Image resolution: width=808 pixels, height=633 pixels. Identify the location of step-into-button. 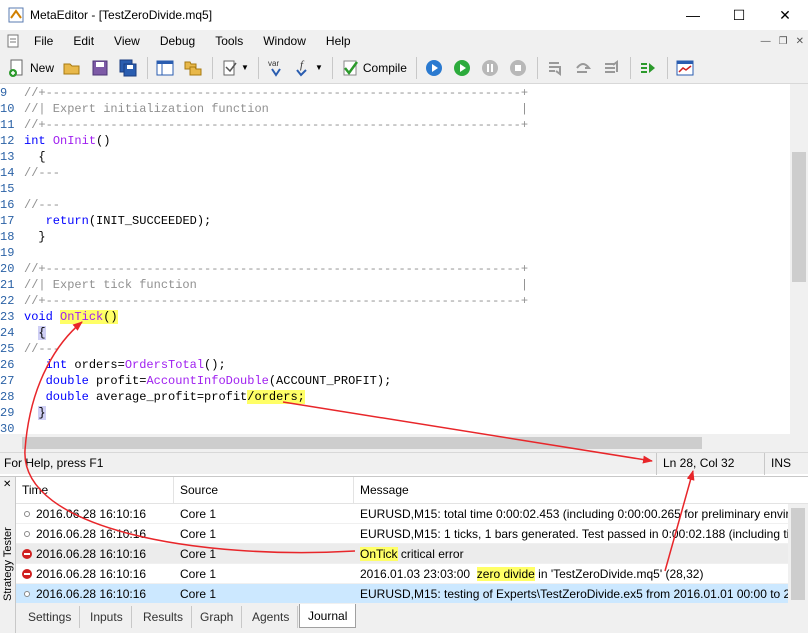
(555, 68).